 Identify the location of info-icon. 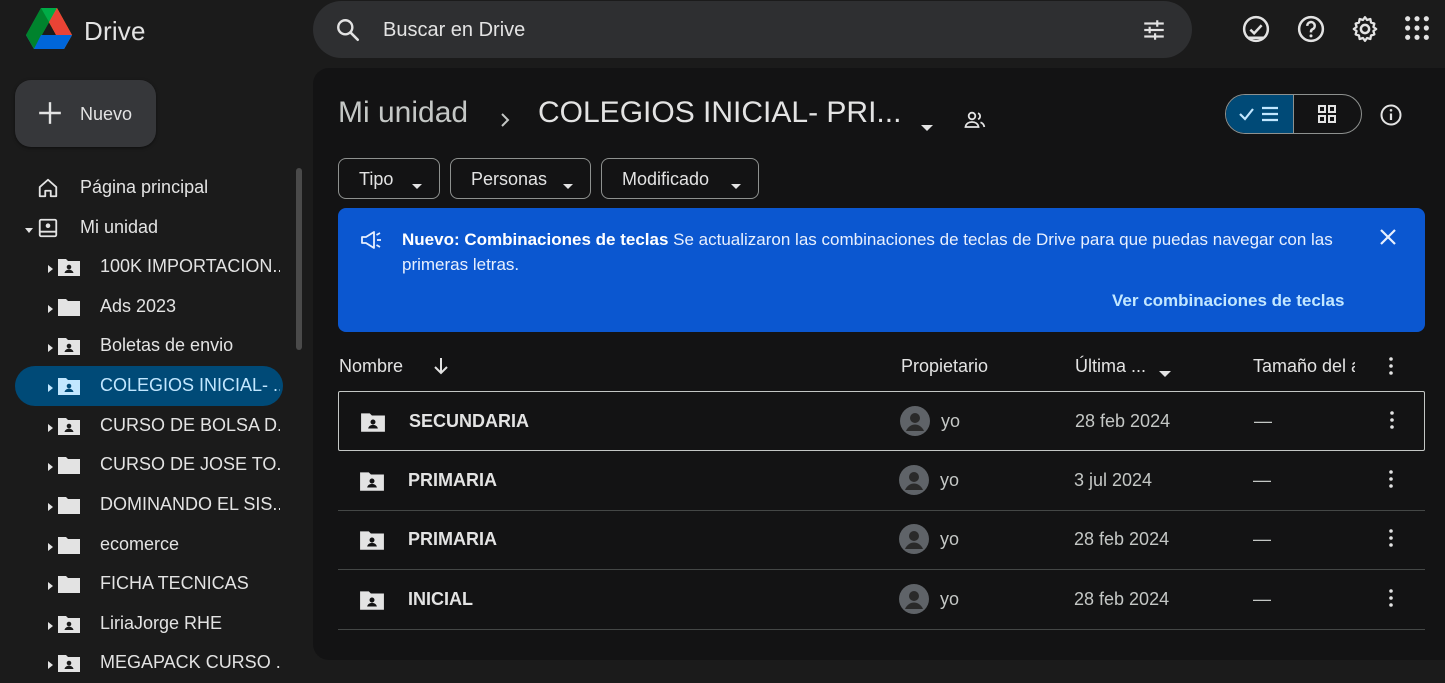
(1391, 117).